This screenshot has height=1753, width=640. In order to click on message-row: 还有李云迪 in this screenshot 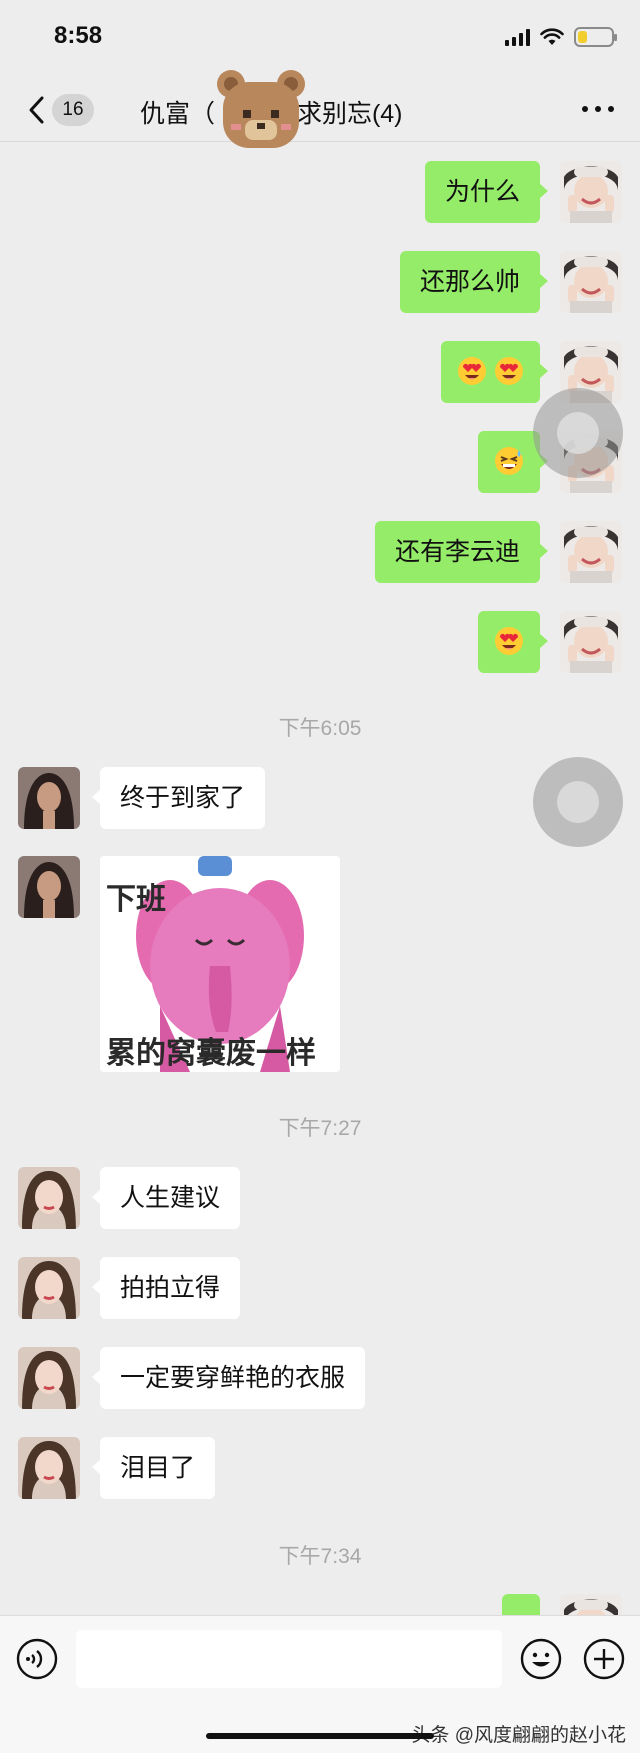, I will do `click(320, 553)`.